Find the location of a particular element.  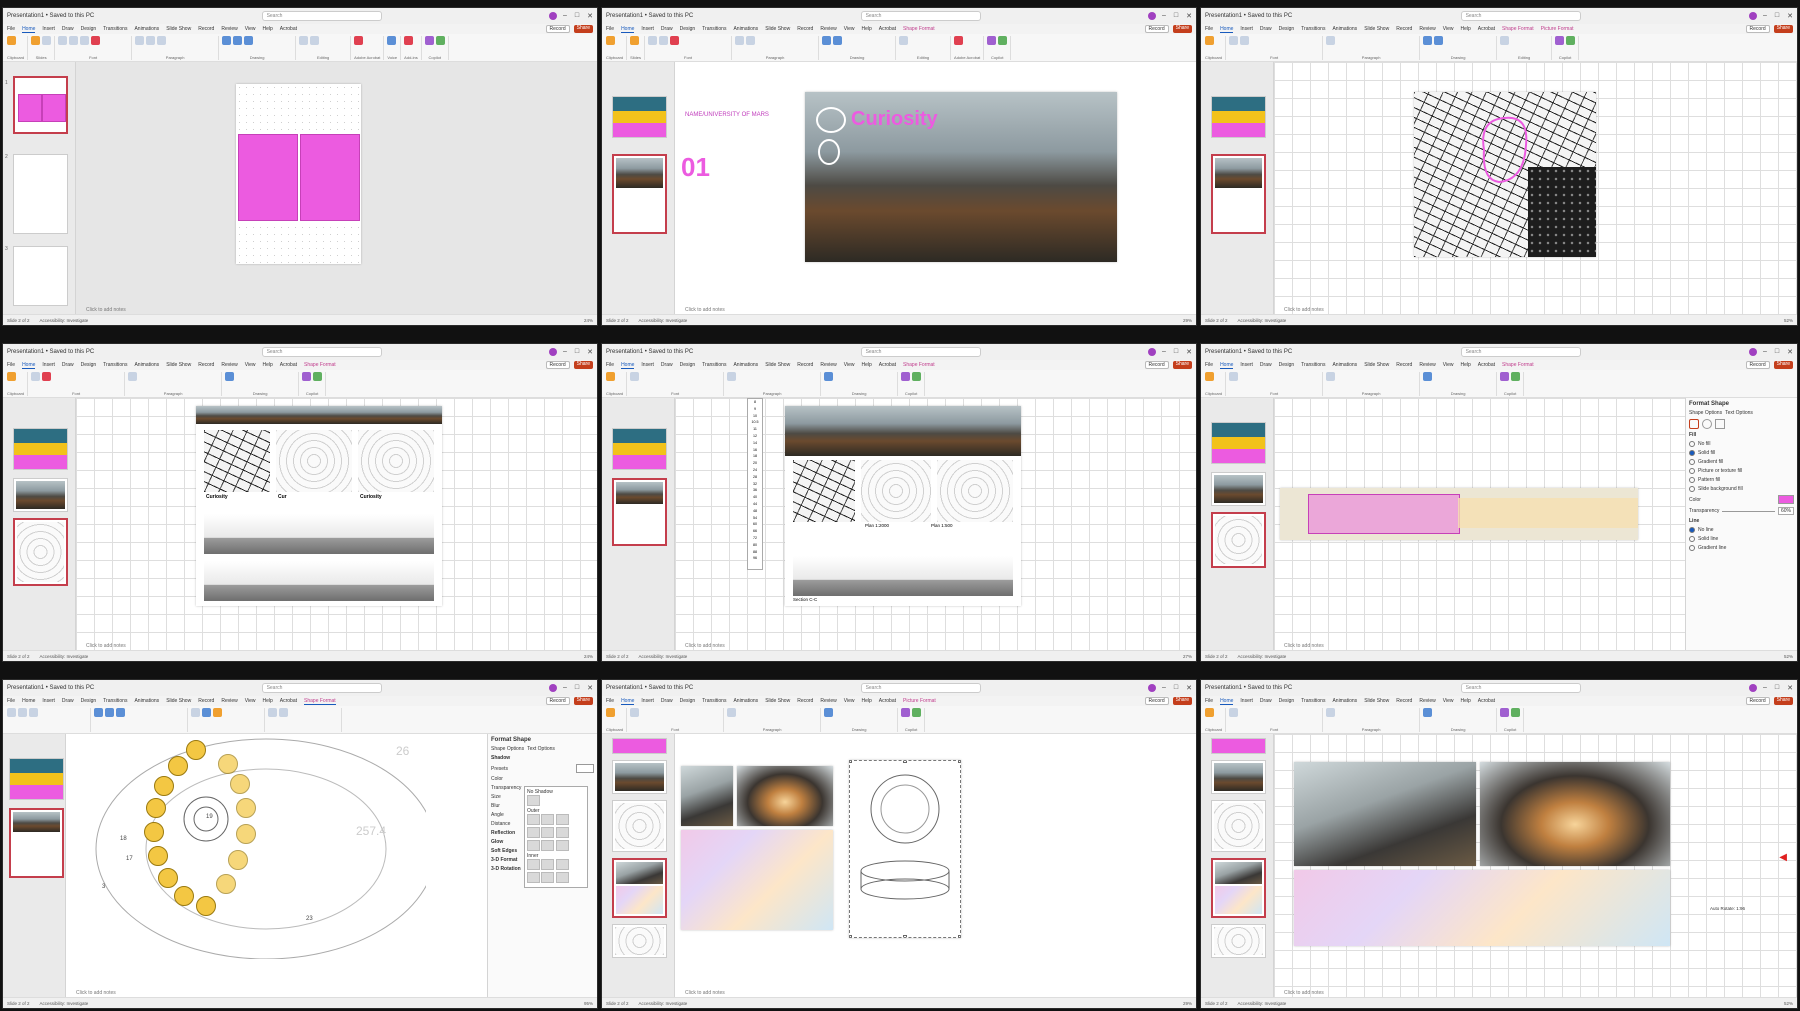

caption: Cur is located at coordinates (282, 497).